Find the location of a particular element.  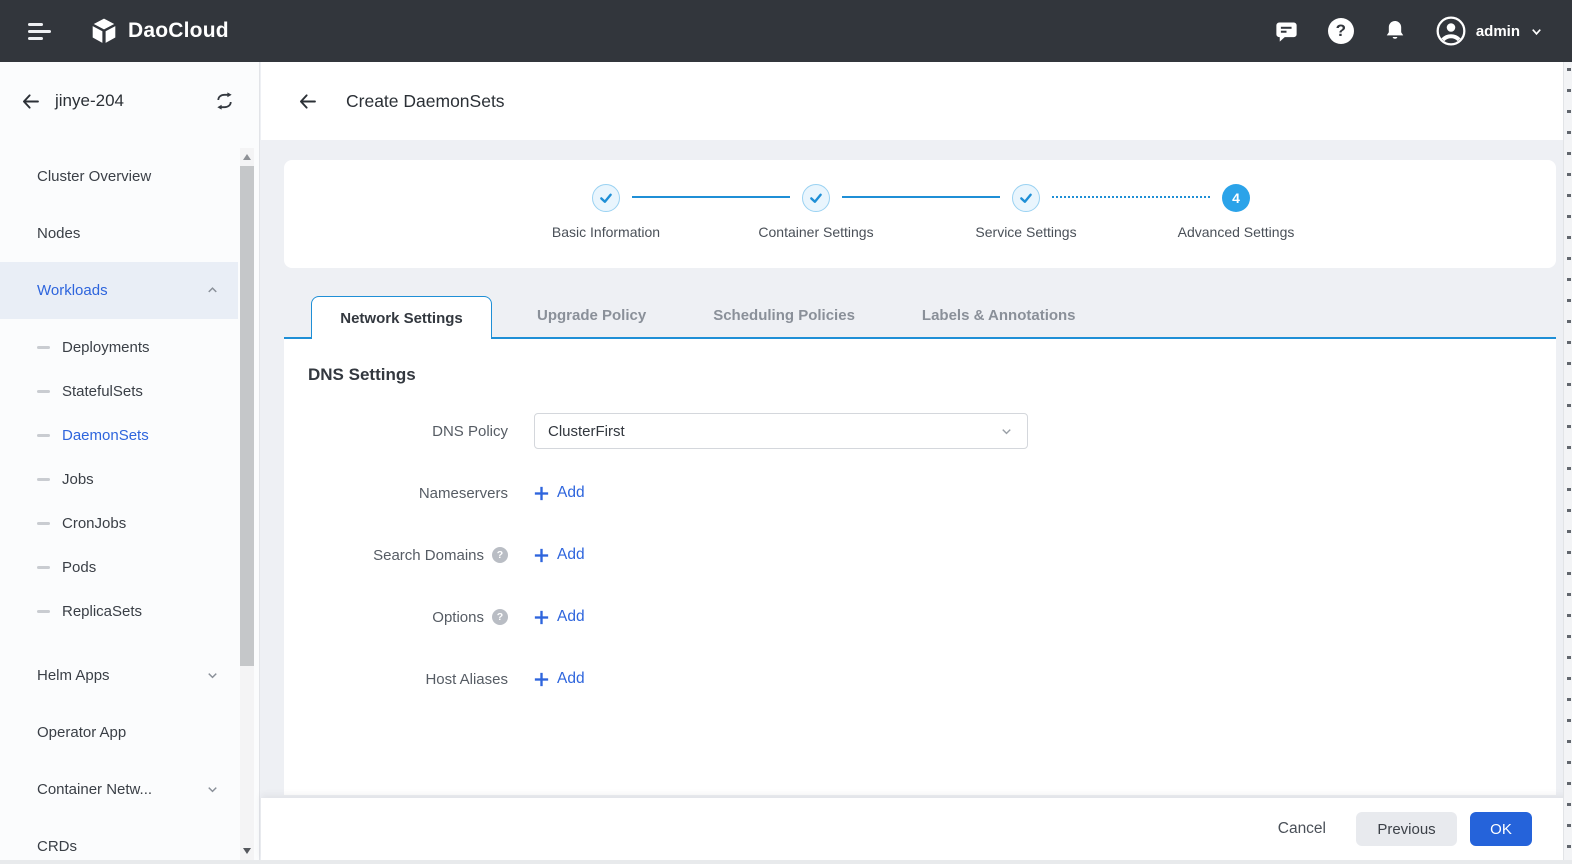

add-option-button: Add is located at coordinates (559, 617).